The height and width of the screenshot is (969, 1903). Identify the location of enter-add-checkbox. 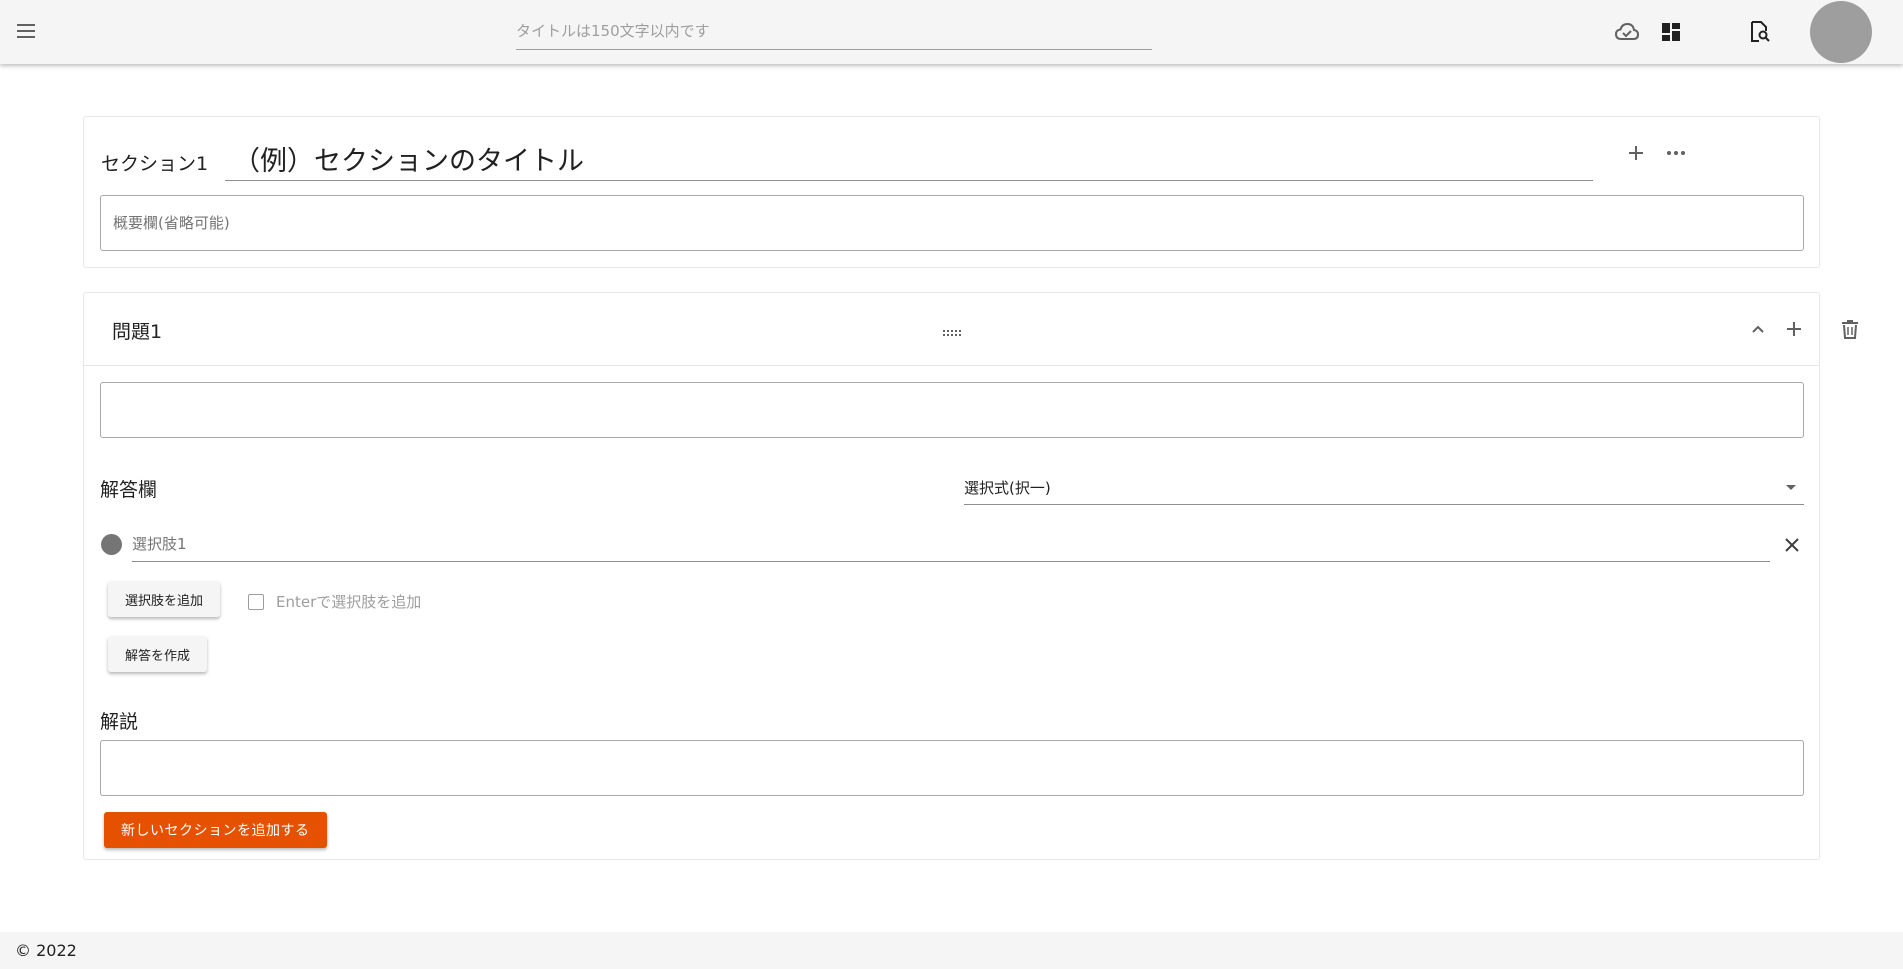
(256, 602).